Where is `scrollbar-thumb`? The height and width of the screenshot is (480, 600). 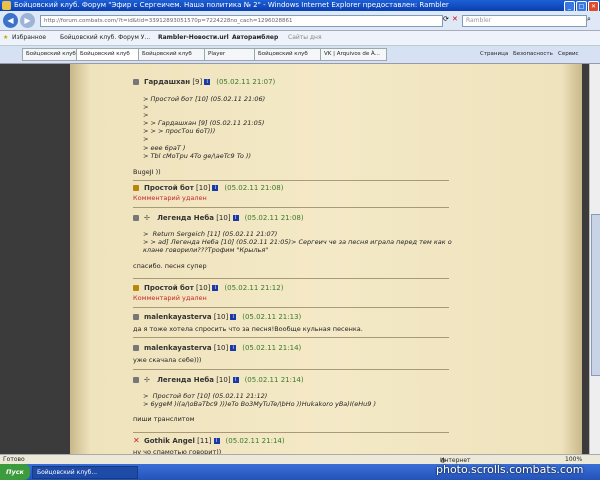 scrollbar-thumb is located at coordinates (595, 295).